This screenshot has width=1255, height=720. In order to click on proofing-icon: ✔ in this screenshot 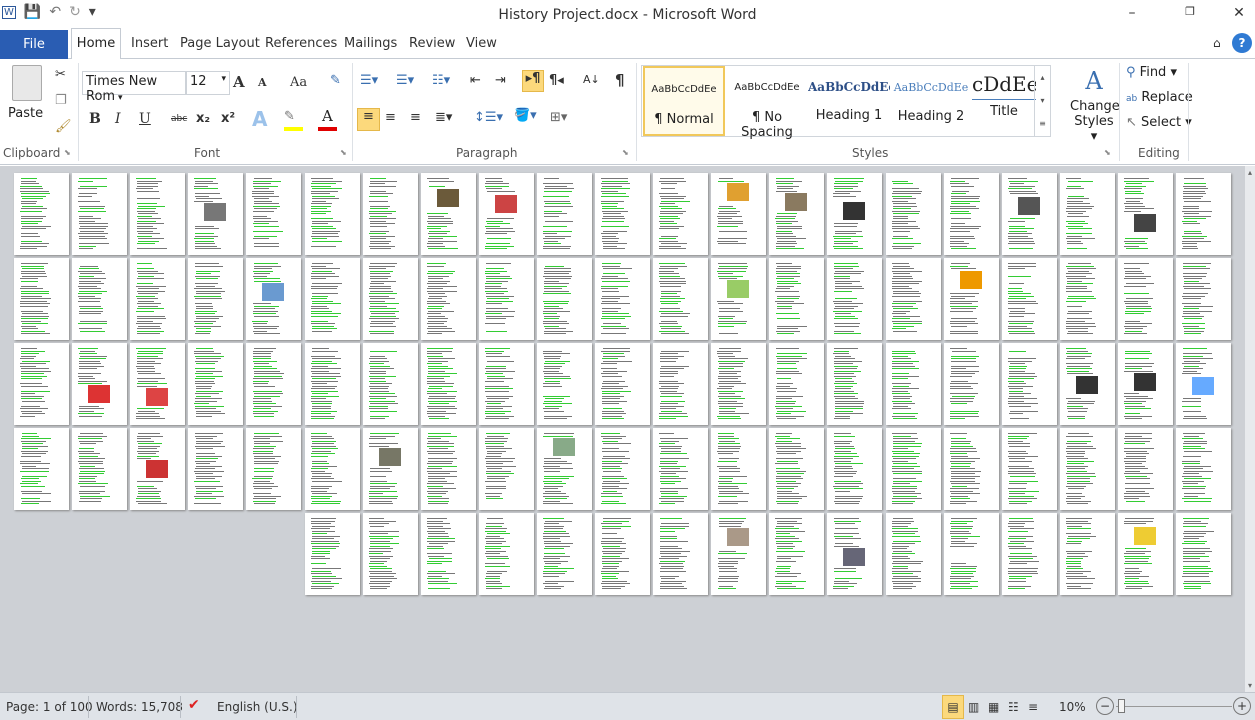, I will do `click(194, 705)`.